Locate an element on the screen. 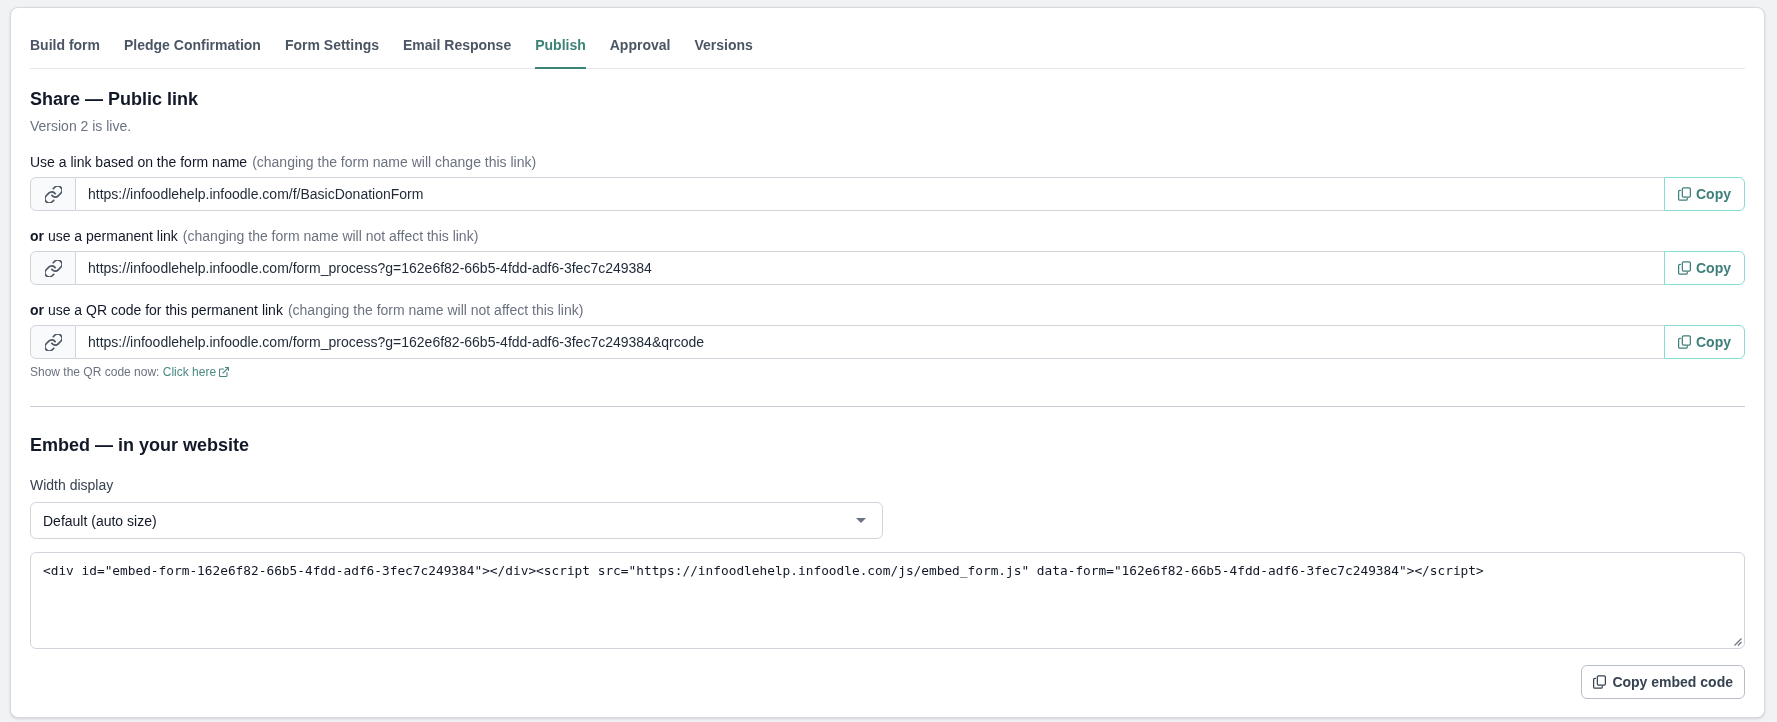  field-label: Width display is located at coordinates (72, 485).